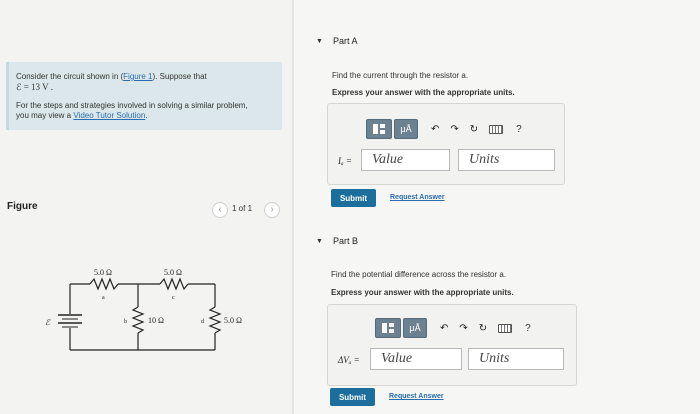 The image size is (700, 414). Describe the element at coordinates (272, 210) in the screenshot. I see `pager-next-button: ›` at that location.